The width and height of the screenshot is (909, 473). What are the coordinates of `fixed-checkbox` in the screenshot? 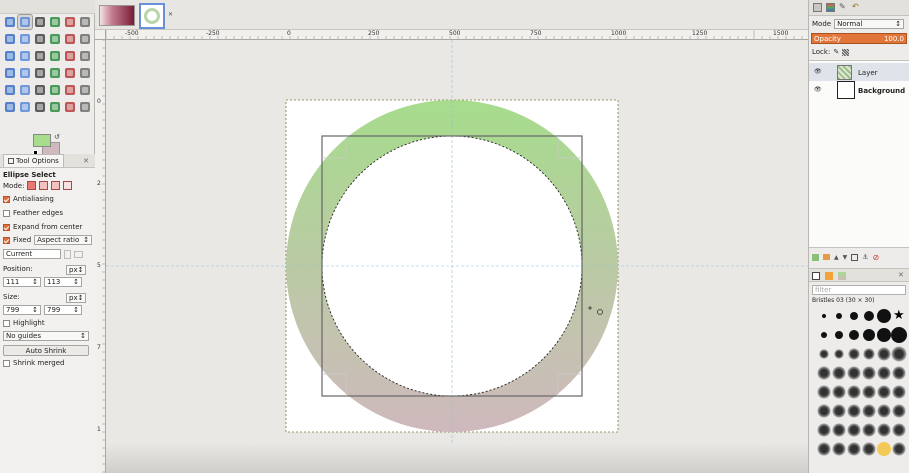 It's located at (6, 240).